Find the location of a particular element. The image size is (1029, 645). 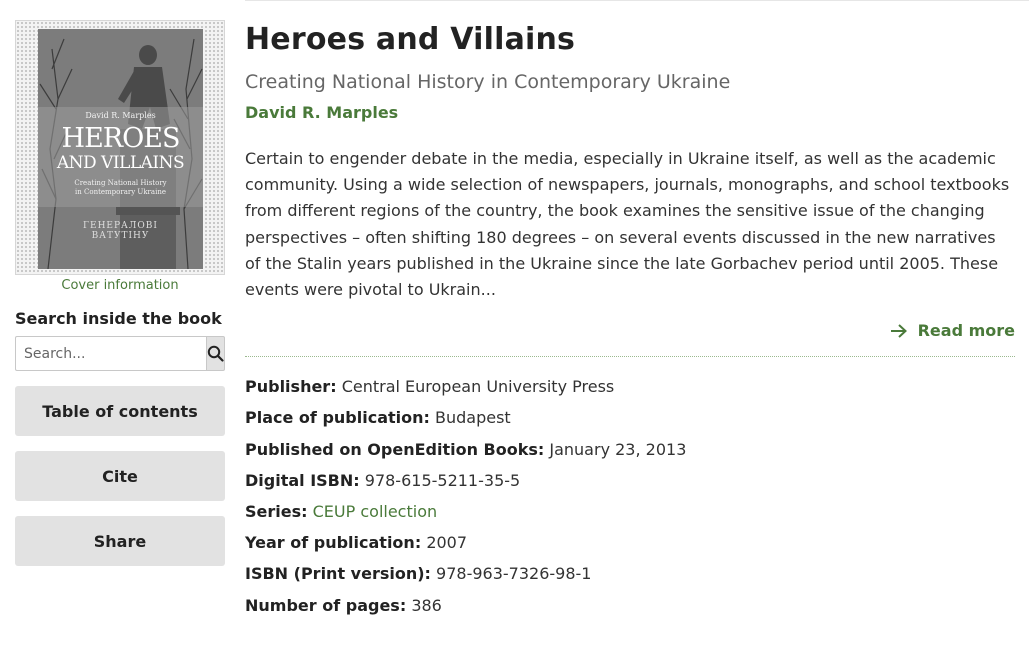

book-title: Heroes and Villains is located at coordinates (410, 39).